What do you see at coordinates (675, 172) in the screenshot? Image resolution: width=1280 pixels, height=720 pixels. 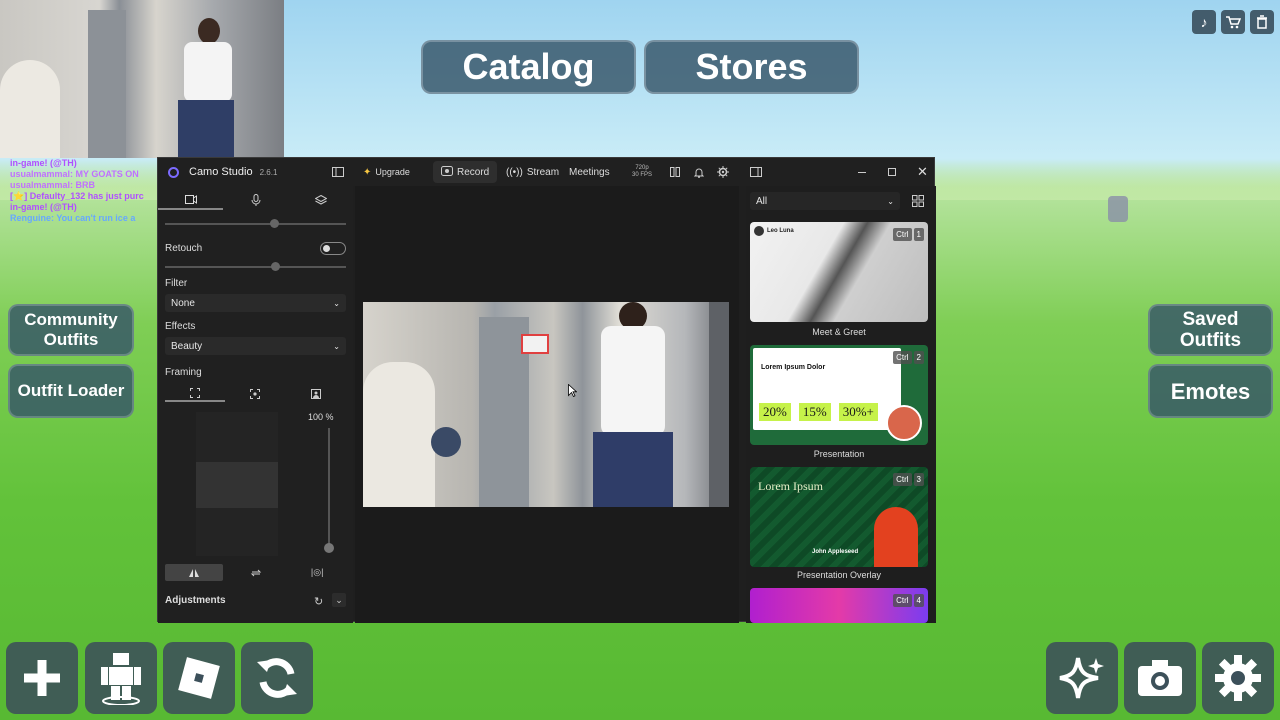 I see `columns-icon` at bounding box center [675, 172].